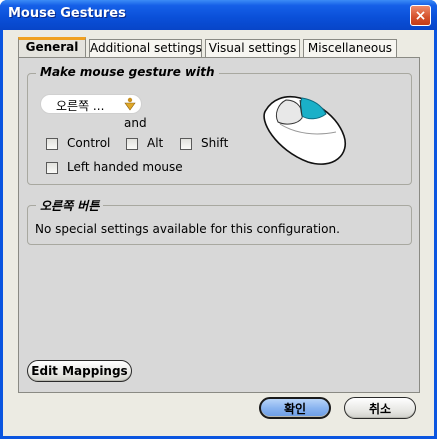 The image size is (437, 439). What do you see at coordinates (52, 47) in the screenshot?
I see `tab-general: General` at bounding box center [52, 47].